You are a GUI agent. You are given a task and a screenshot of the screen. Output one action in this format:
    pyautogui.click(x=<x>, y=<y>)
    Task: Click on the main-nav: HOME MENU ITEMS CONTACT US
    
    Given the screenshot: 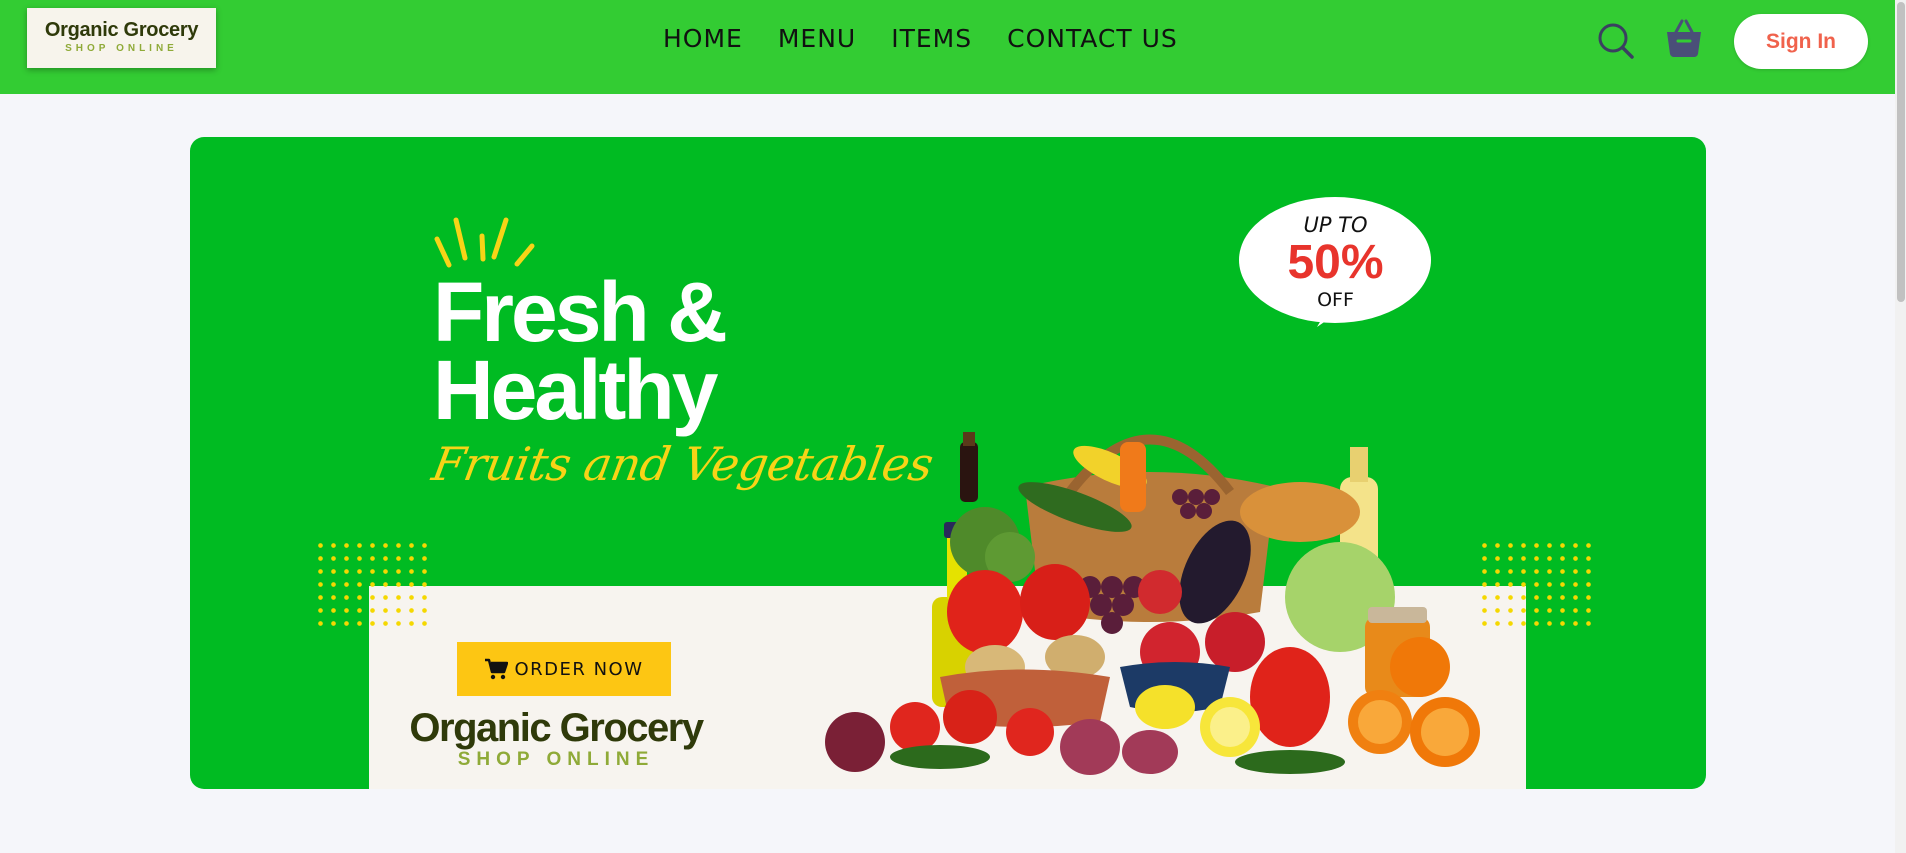 What is the action you would take?
    pyautogui.click(x=920, y=38)
    